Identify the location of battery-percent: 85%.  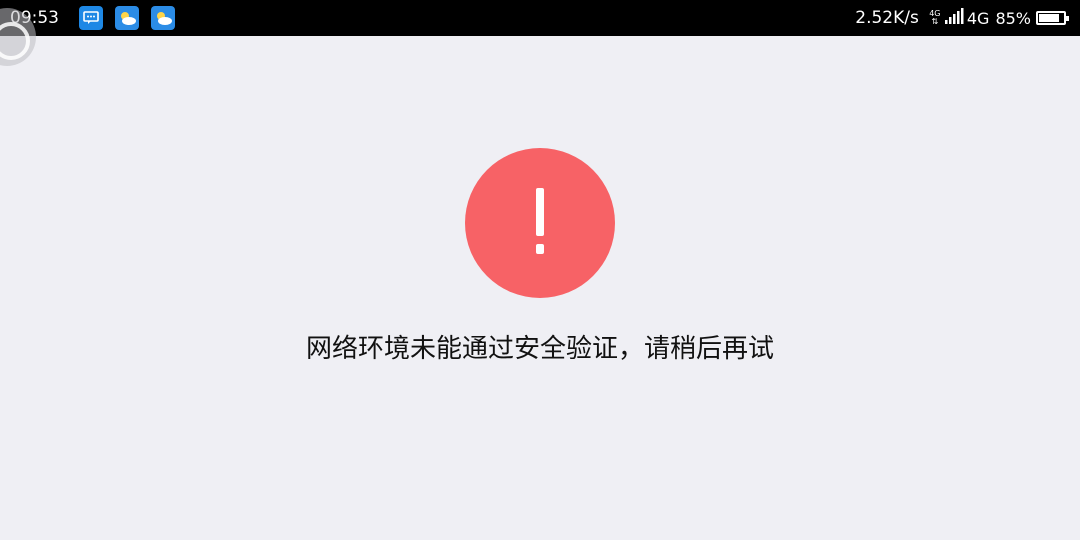
(1013, 18).